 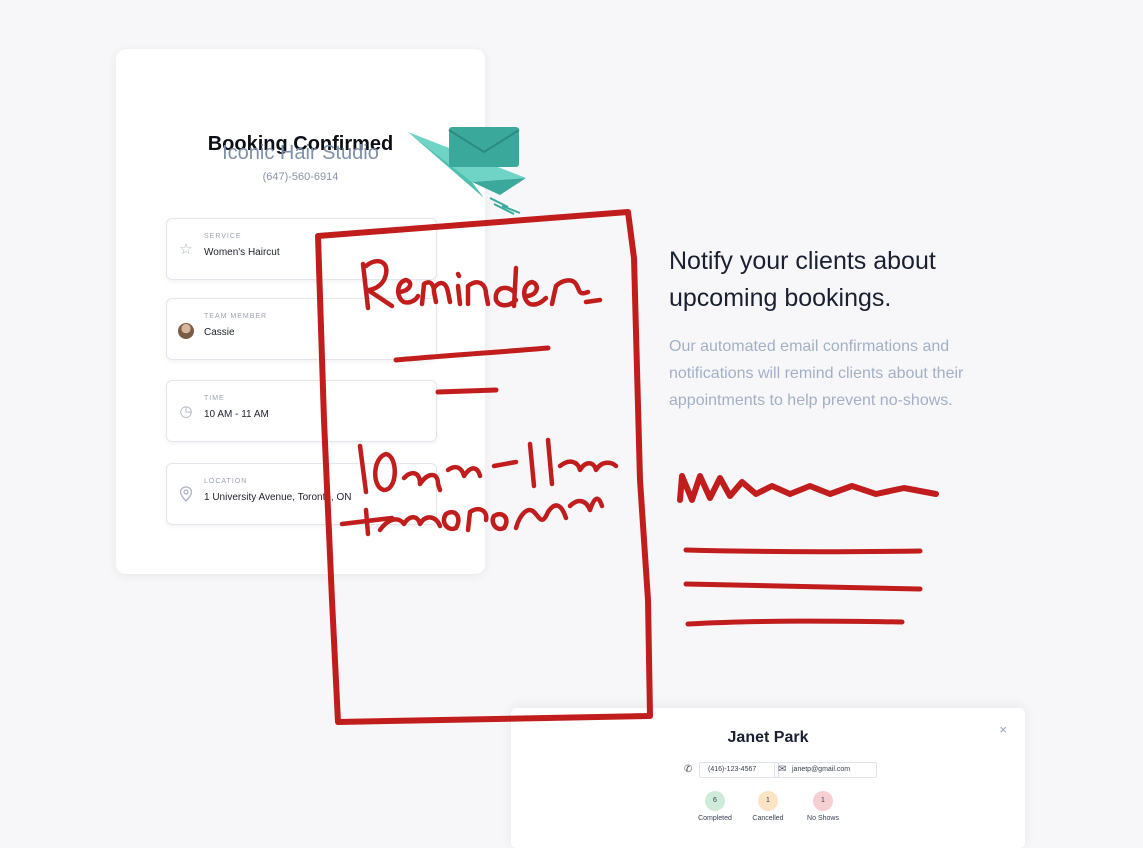 What do you see at coordinates (488, 466) in the screenshot?
I see `handwritten-time` at bounding box center [488, 466].